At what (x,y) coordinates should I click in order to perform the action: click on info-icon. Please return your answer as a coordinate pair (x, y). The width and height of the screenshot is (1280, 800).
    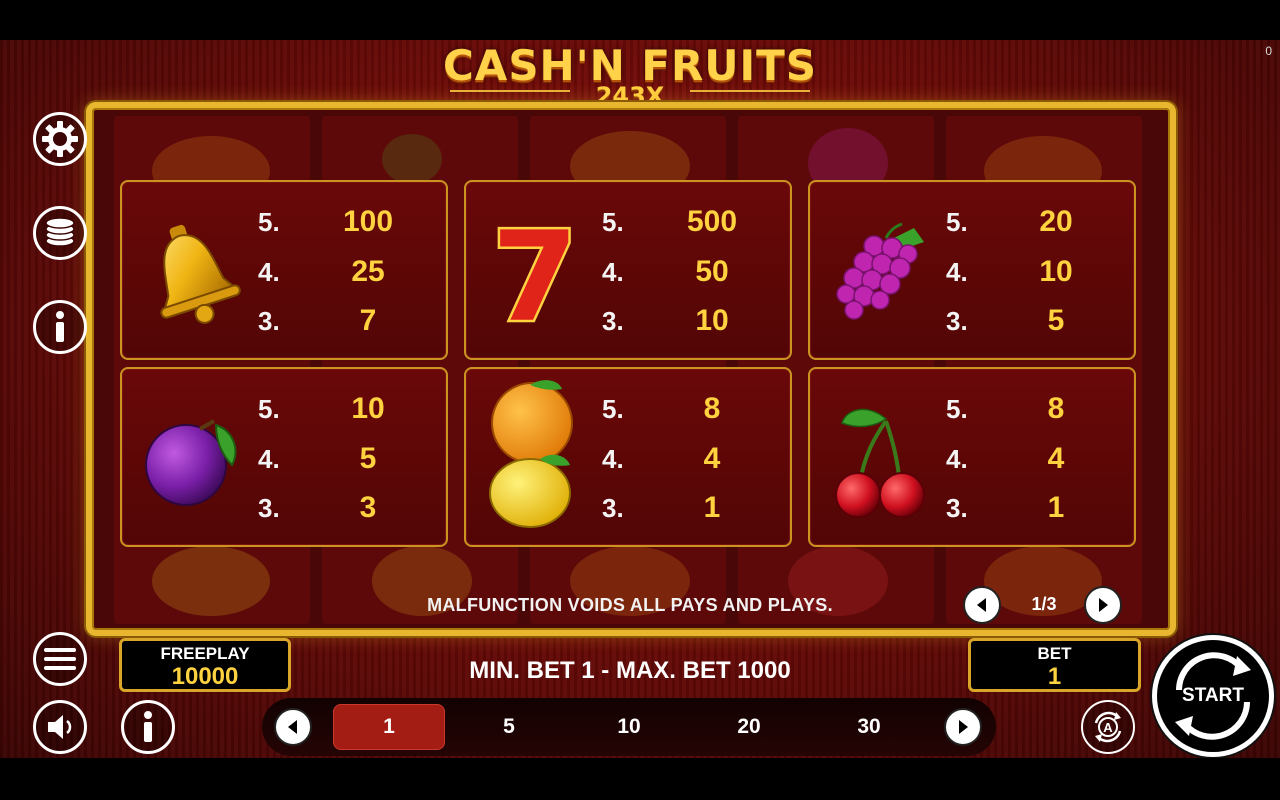
    Looking at the image, I should click on (60, 326).